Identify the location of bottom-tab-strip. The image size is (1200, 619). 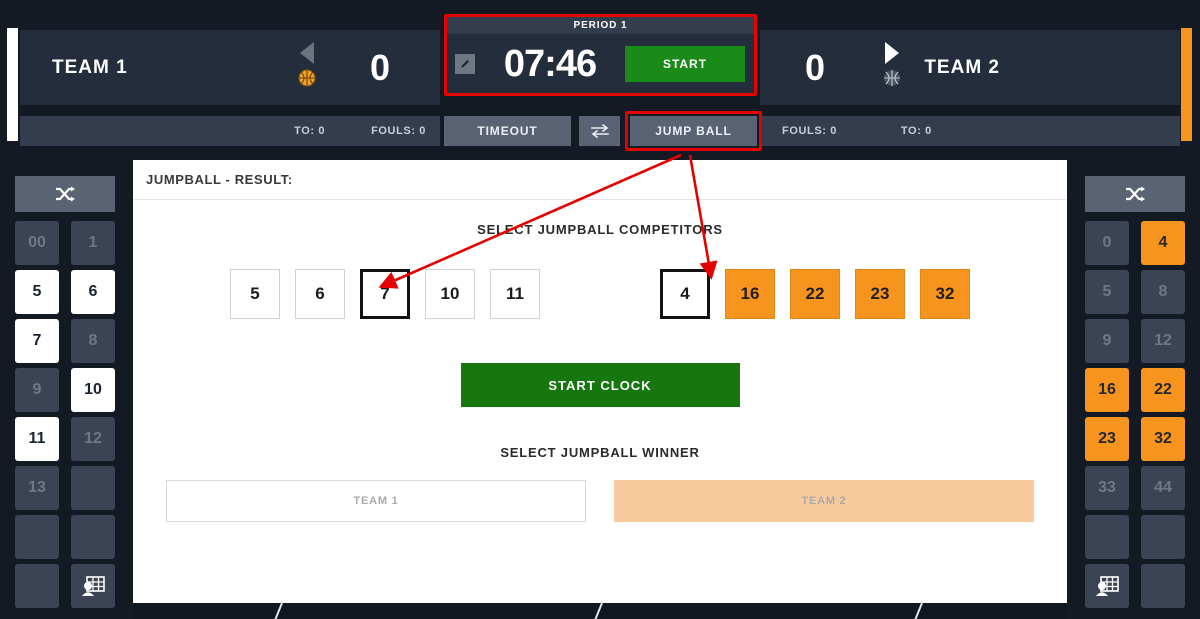
(600, 611).